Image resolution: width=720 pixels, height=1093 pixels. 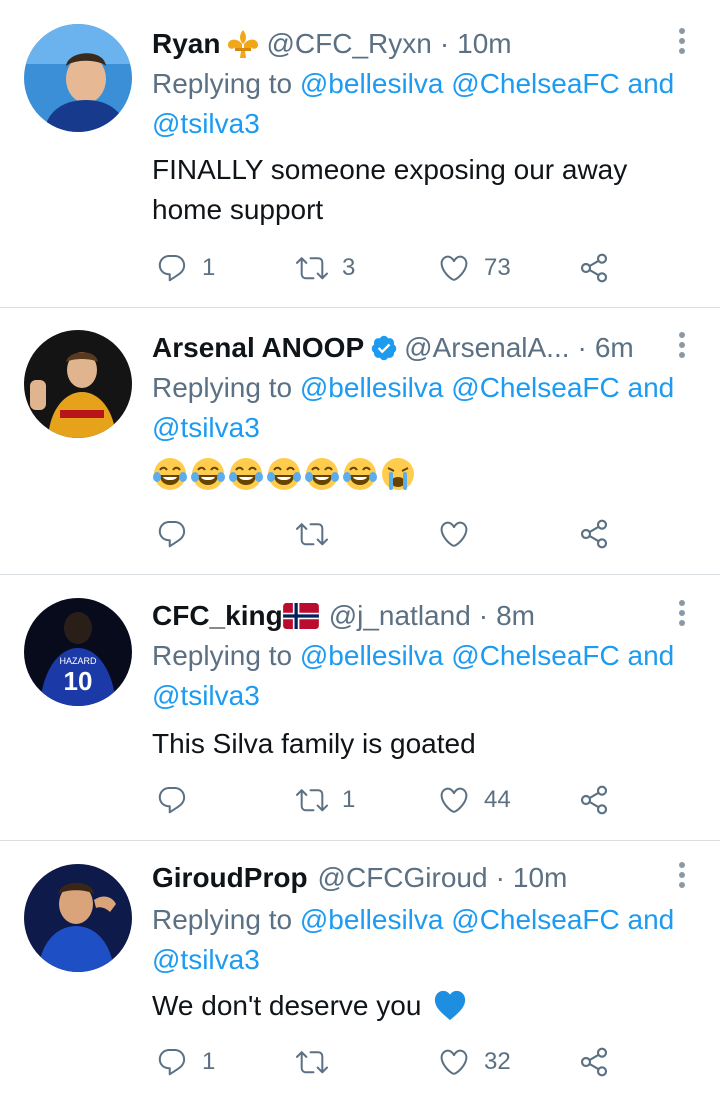 I want to click on display-name: Arsenal ANOOP, so click(x=258, y=348).